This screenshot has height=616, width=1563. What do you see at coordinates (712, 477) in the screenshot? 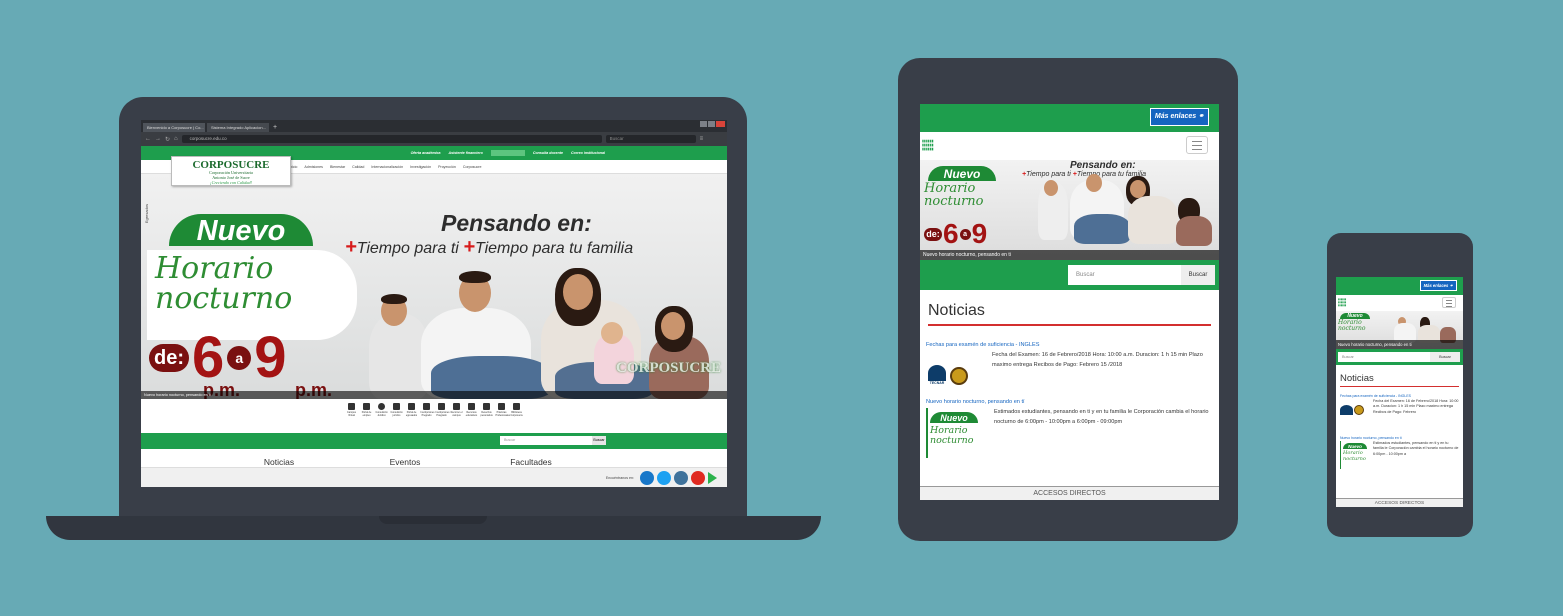
I see `play-store-icon` at bounding box center [712, 477].